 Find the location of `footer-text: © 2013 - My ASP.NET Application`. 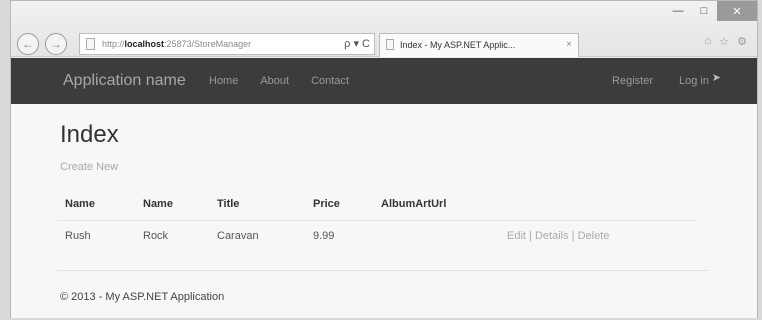

footer-text: © 2013 - My ASP.NET Application is located at coordinates (142, 297).